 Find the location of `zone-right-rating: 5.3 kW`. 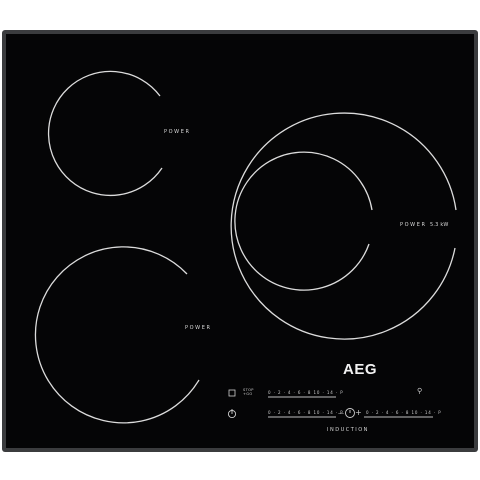

zone-right-rating: 5.3 kW is located at coordinates (439, 225).